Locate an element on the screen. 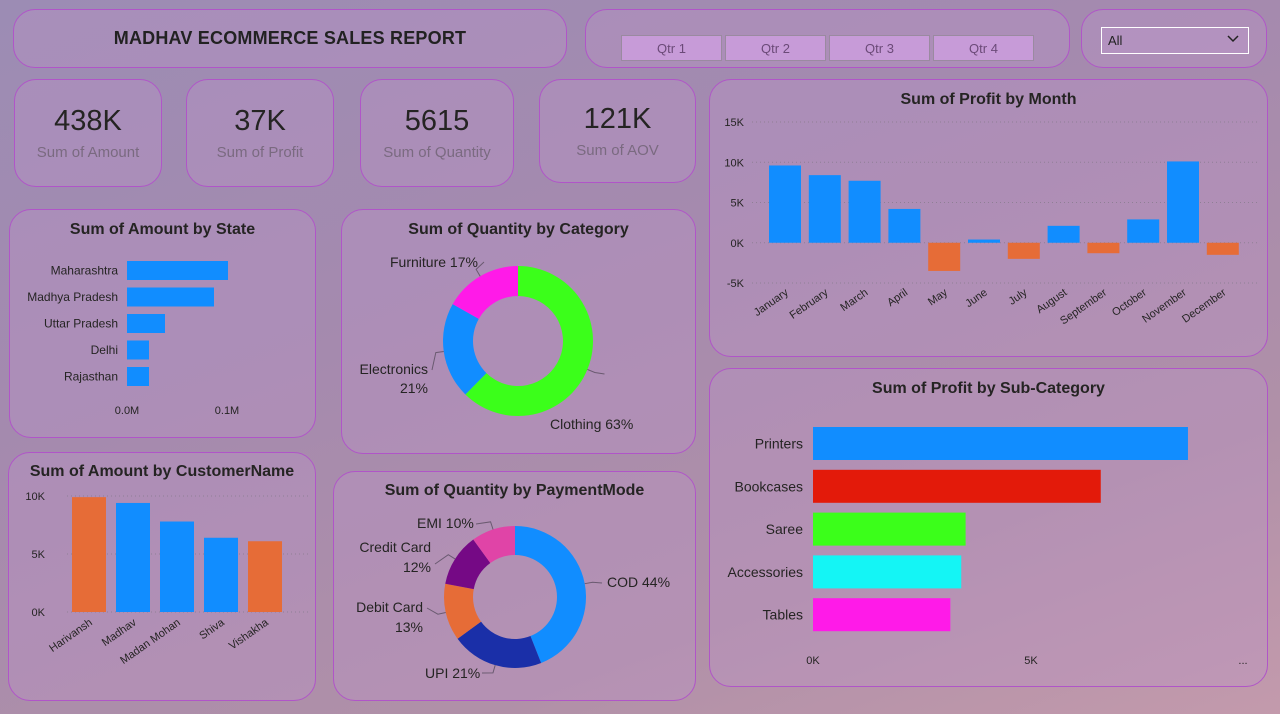  filter-selected-value: All is located at coordinates (1115, 40).